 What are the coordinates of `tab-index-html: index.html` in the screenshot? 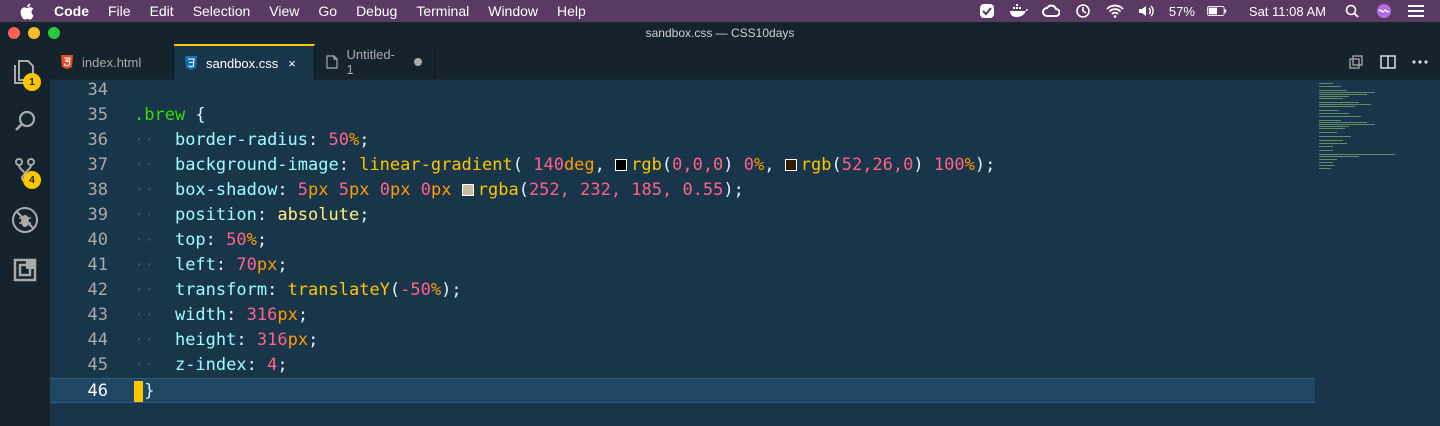 It's located at (112, 62).